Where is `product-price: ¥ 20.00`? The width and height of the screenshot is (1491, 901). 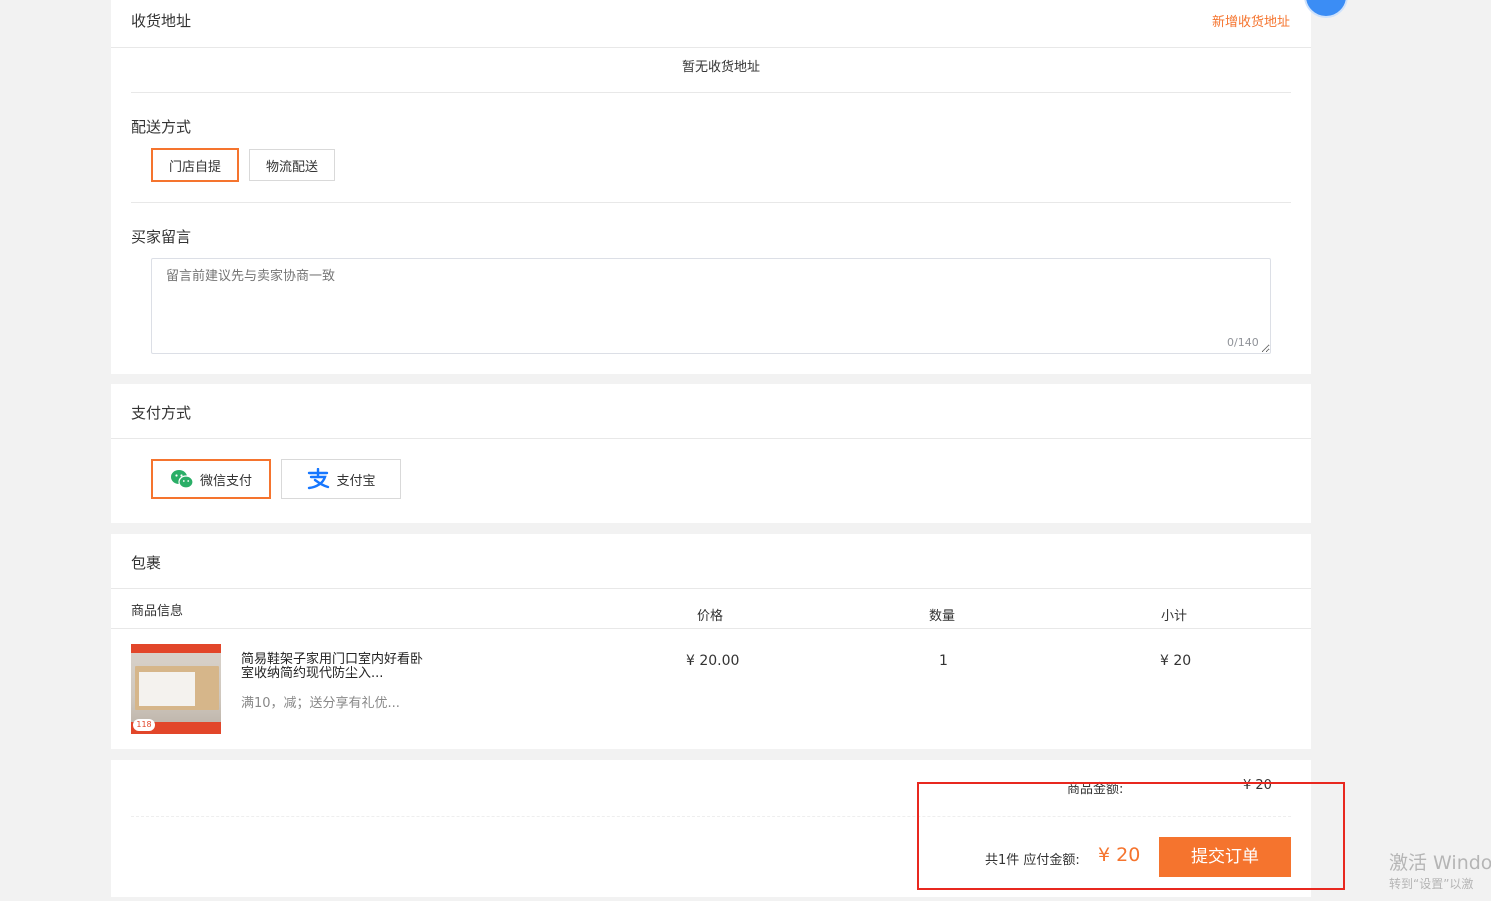 product-price: ¥ 20.00 is located at coordinates (713, 661).